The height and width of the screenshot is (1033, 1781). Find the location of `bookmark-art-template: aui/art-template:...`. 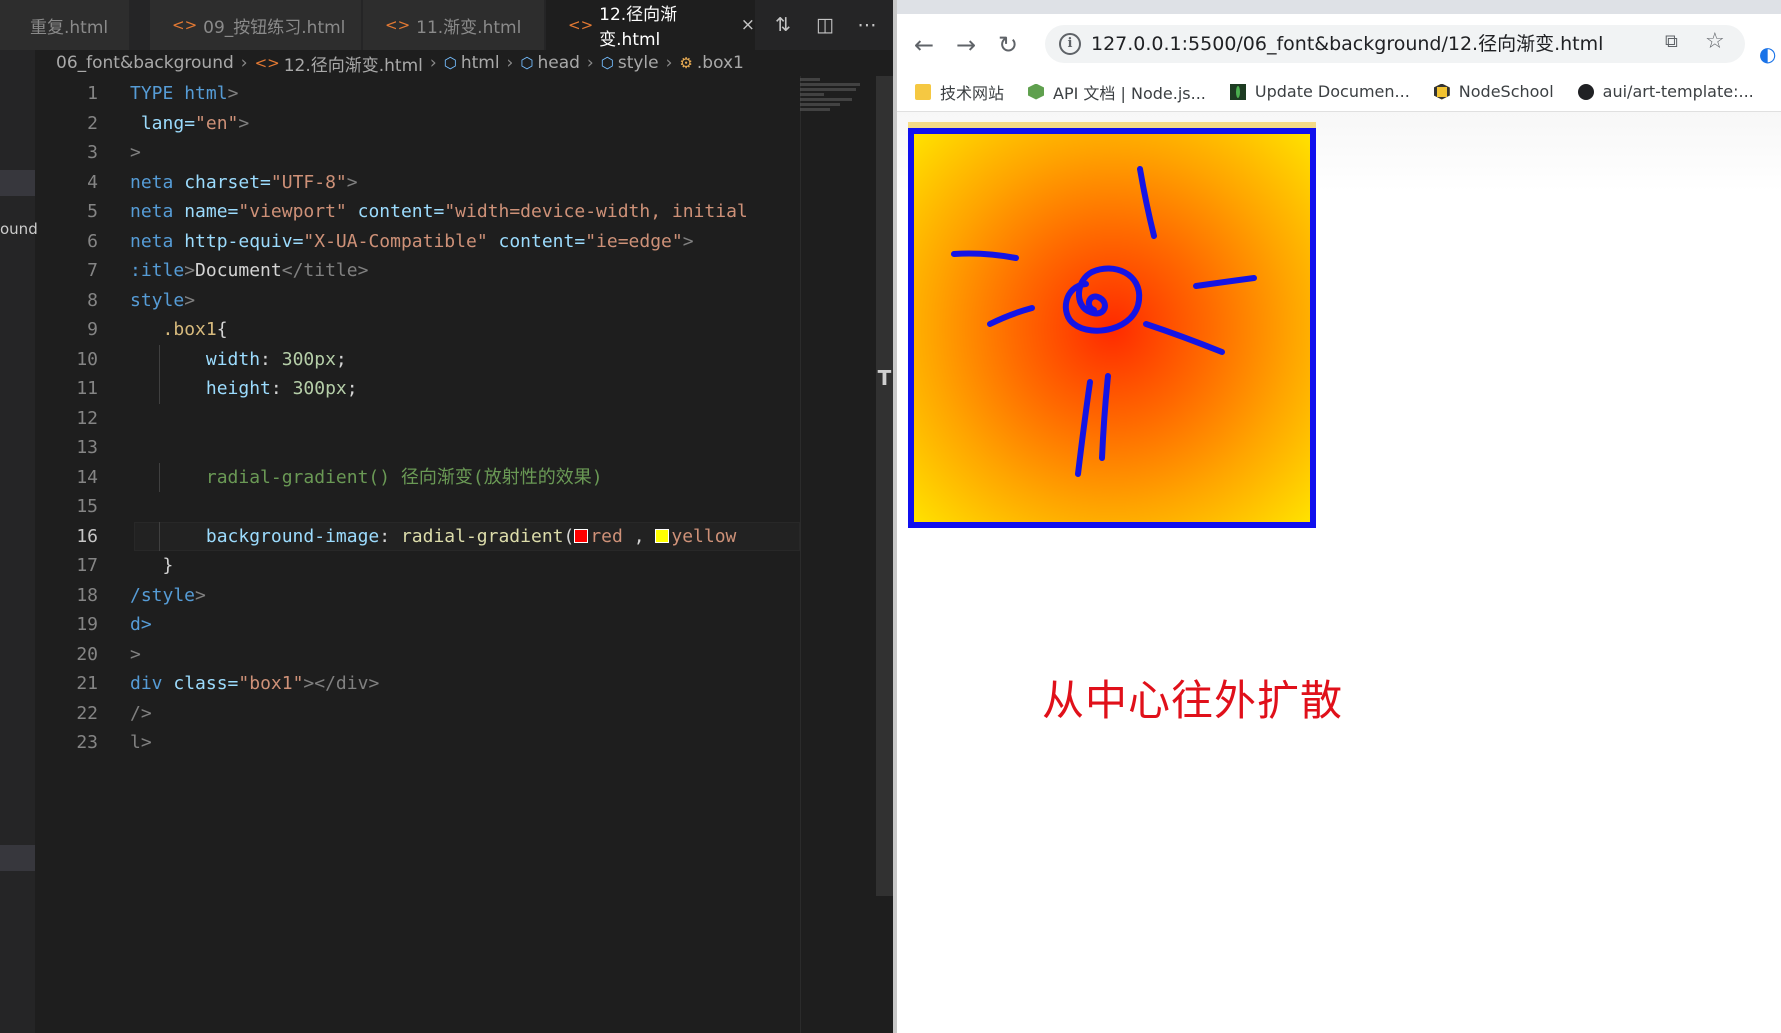

bookmark-art-template: aui/art-template:... is located at coordinates (1665, 91).